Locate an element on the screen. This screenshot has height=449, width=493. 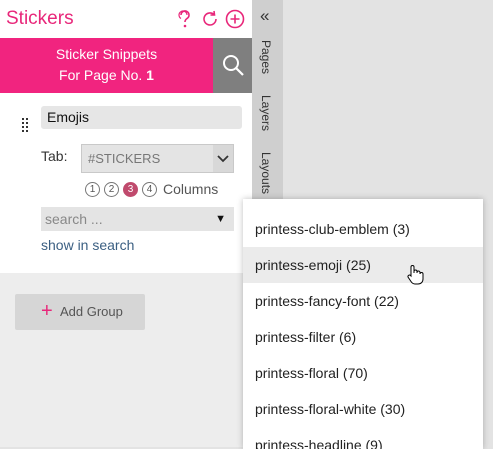
columns-label: Columns is located at coordinates (191, 189).